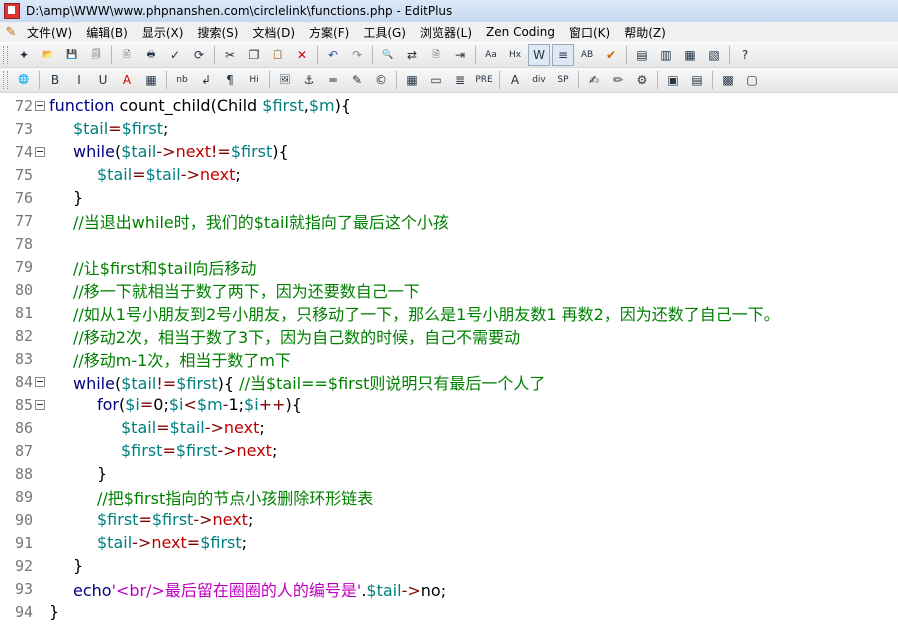 The image size is (898, 627). Describe the element at coordinates (388, 55) in the screenshot. I see `find-icon: 🔍` at that location.